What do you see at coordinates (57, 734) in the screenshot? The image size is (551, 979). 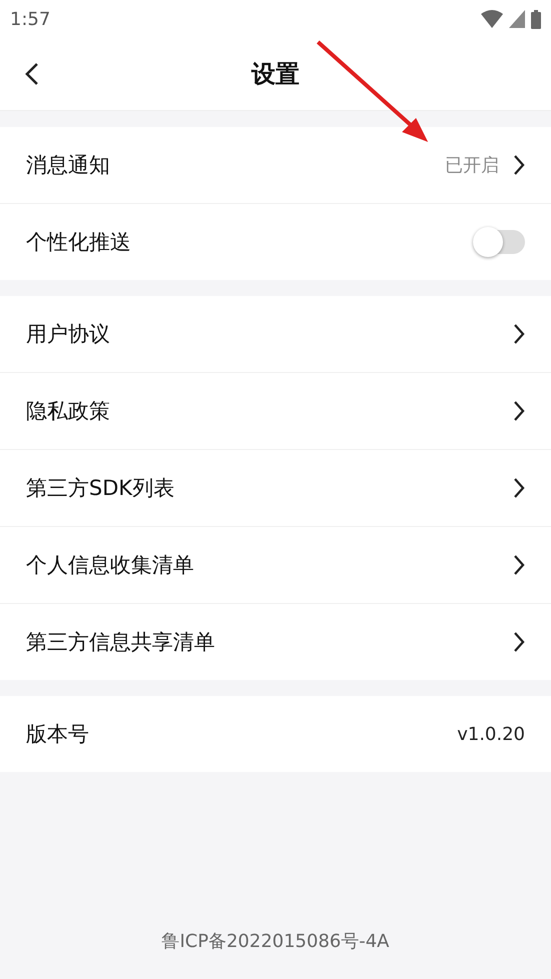 I see `row-label: 版本号` at bounding box center [57, 734].